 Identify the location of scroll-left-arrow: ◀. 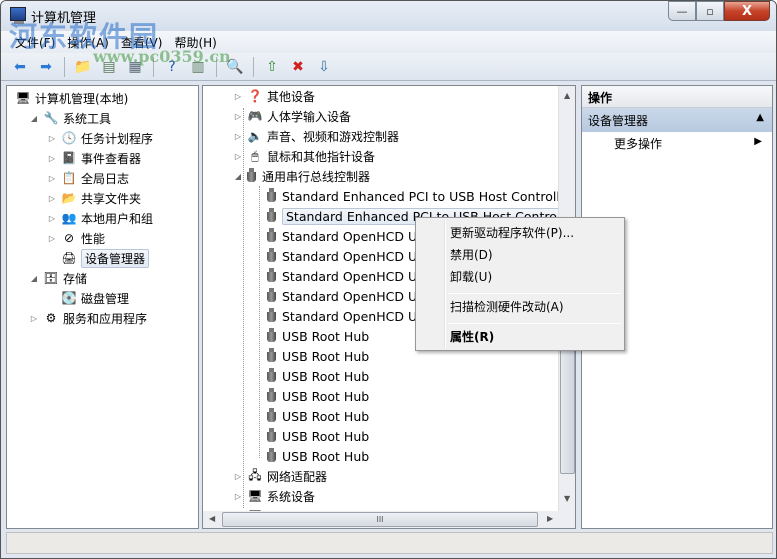
(212, 518).